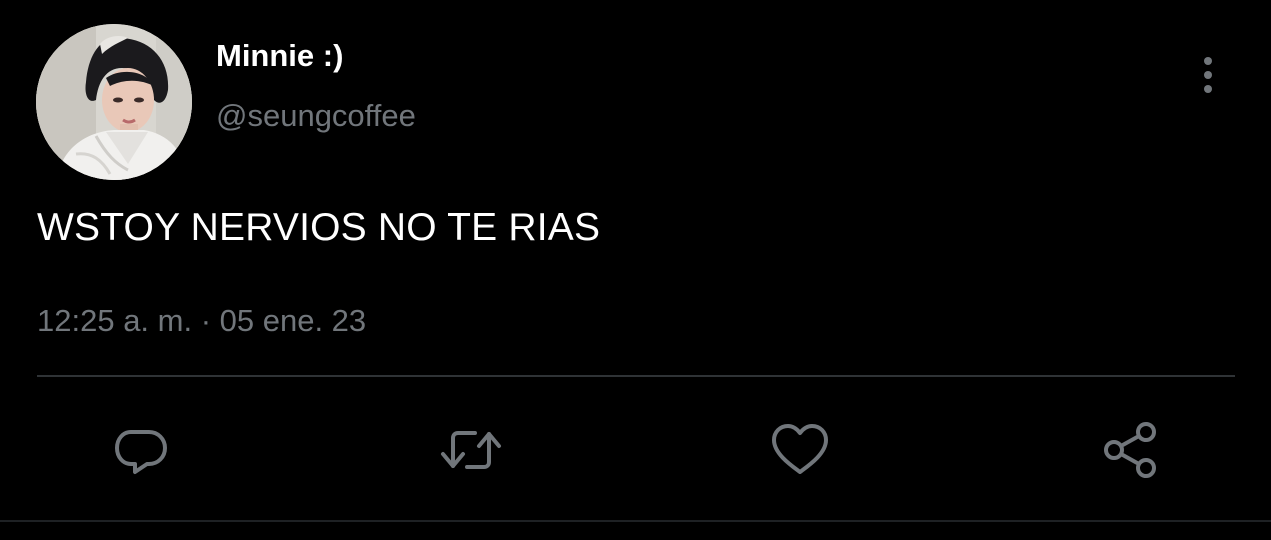  I want to click on like-button, so click(800, 450).